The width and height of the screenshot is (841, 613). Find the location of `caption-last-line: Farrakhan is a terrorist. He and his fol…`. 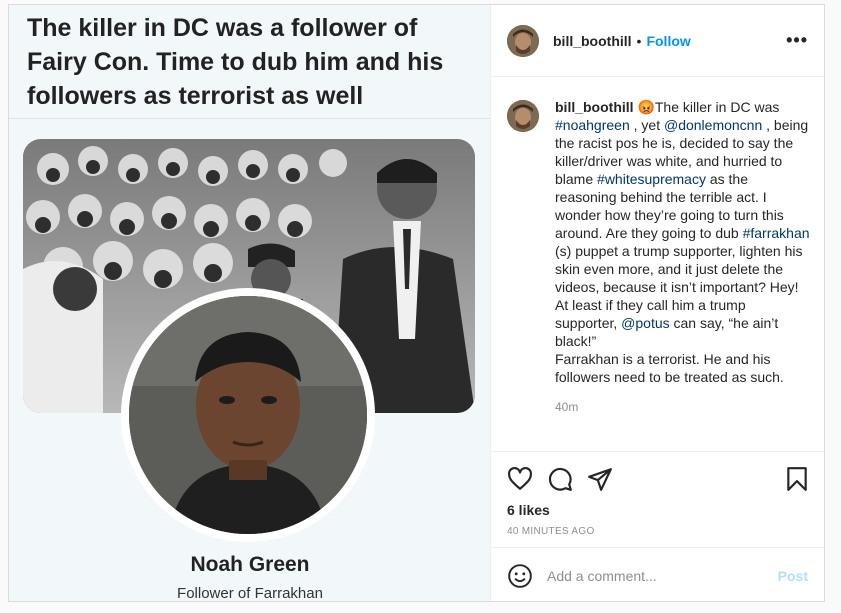

caption-last-line: Farrakhan is a terrorist. He and his fol… is located at coordinates (669, 368).